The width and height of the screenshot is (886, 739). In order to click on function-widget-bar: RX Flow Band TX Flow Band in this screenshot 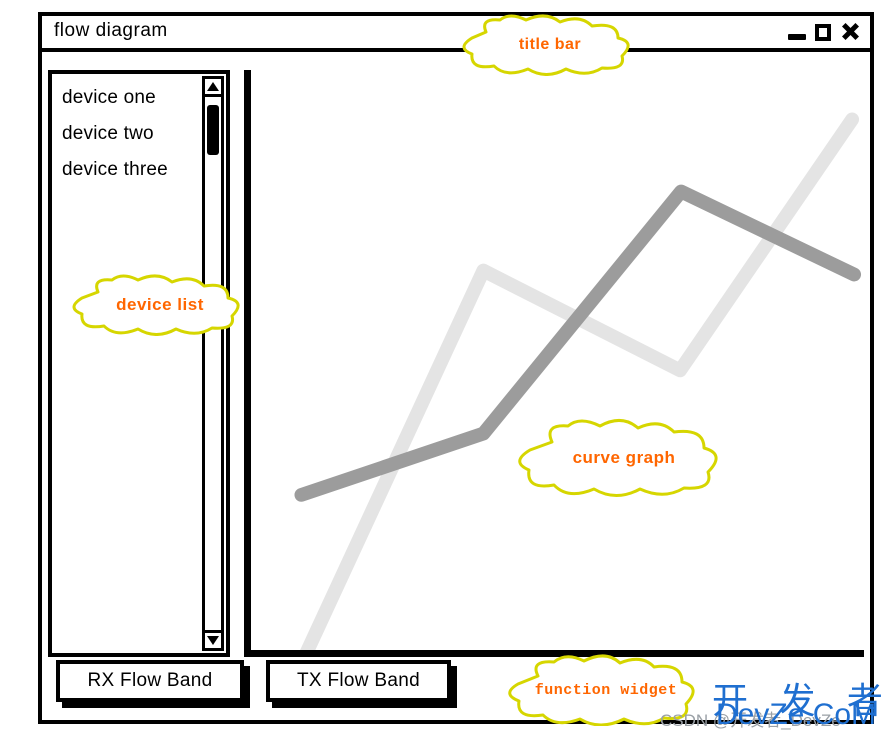, I will do `click(448, 685)`.